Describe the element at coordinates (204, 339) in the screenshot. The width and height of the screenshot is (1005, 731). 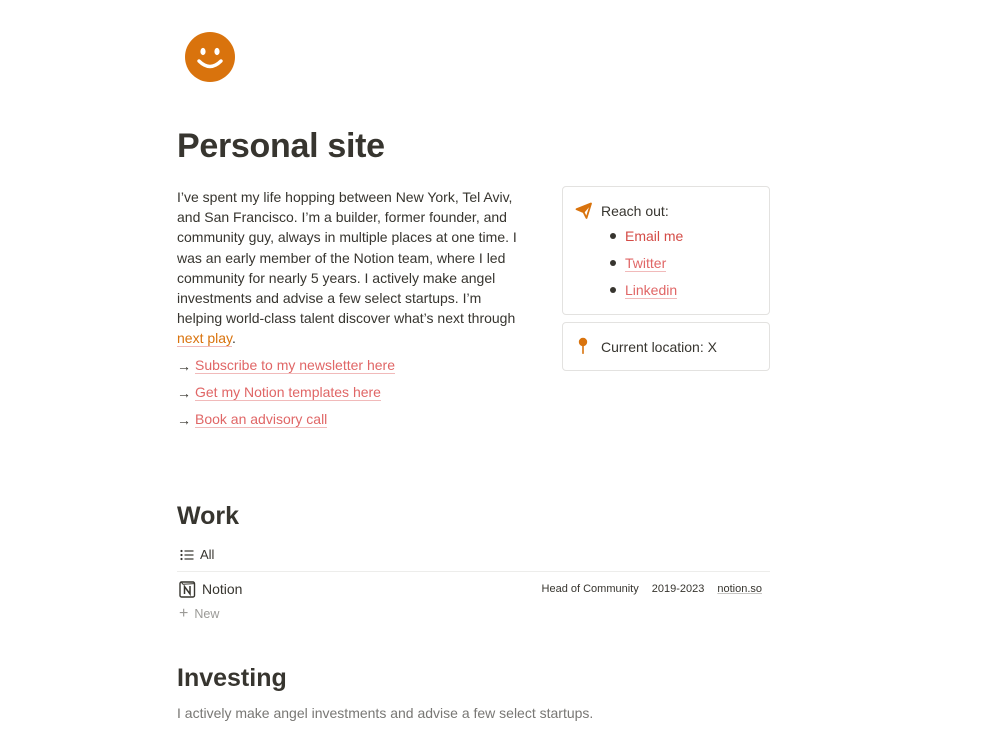
I see `next-play-link: next play` at that location.